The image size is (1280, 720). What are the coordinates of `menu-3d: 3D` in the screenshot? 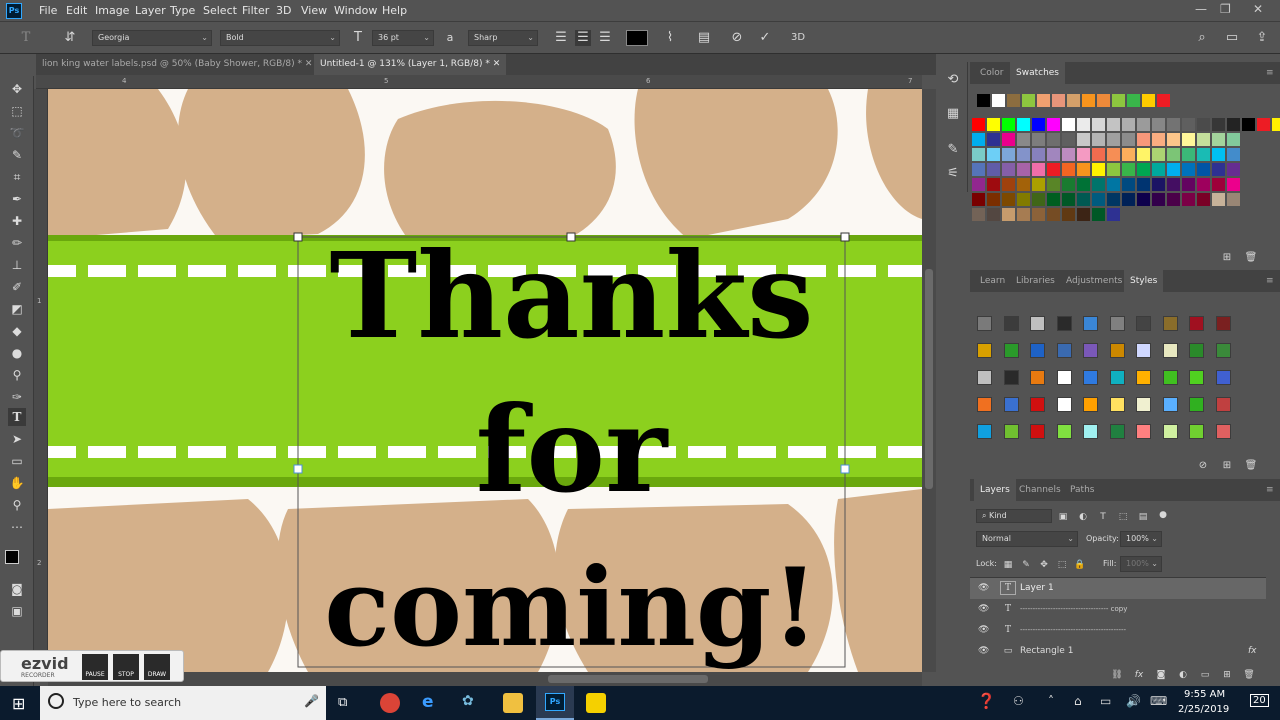 It's located at (283, 10).